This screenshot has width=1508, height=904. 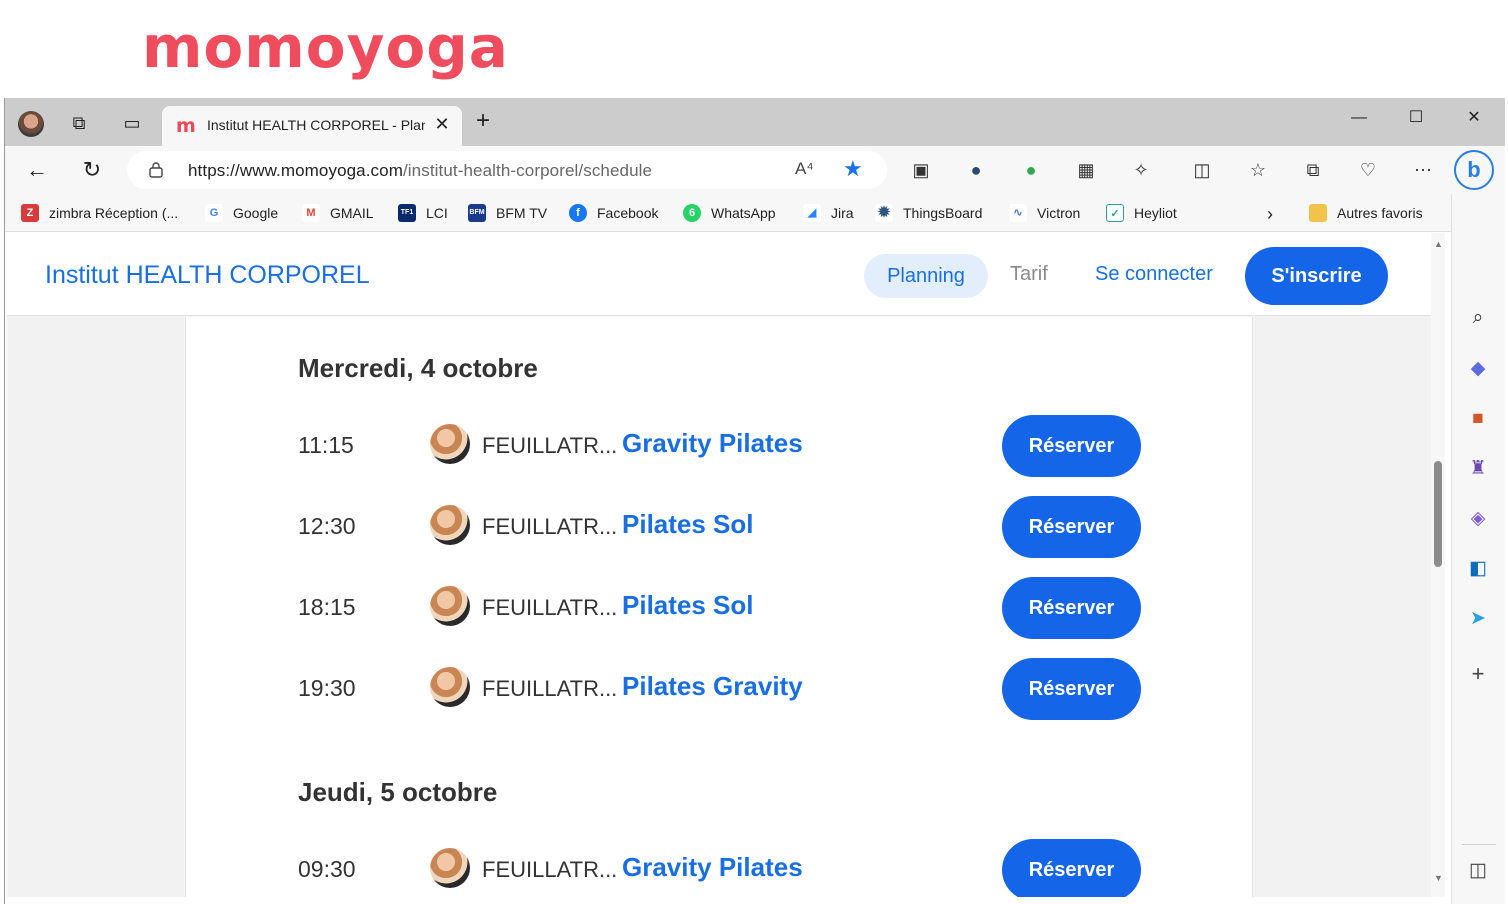 I want to click on bookmark-heyliot: ✓ Heyliot, so click(x=1141, y=213).